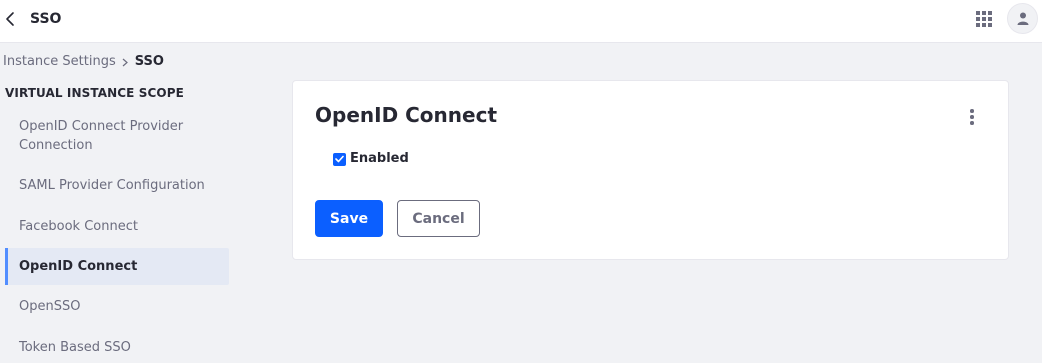 The width and height of the screenshot is (1042, 363). I want to click on grid-icon, so click(984, 19).